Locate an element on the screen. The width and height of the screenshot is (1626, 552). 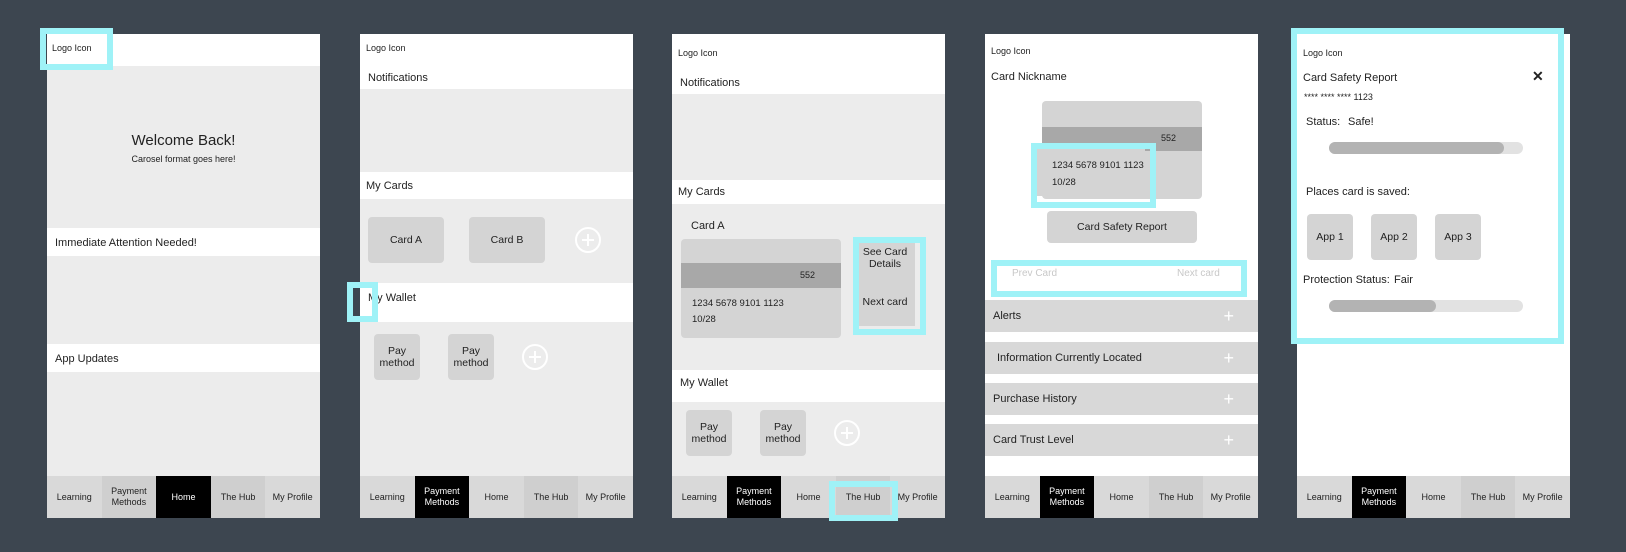
accordion-alerts: Alerts + is located at coordinates (1121, 316).